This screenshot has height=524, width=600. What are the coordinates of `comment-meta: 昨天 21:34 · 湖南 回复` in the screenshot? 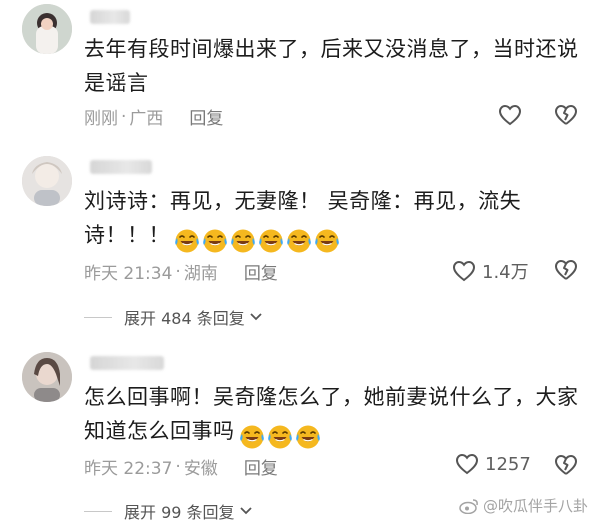 It's located at (181, 272).